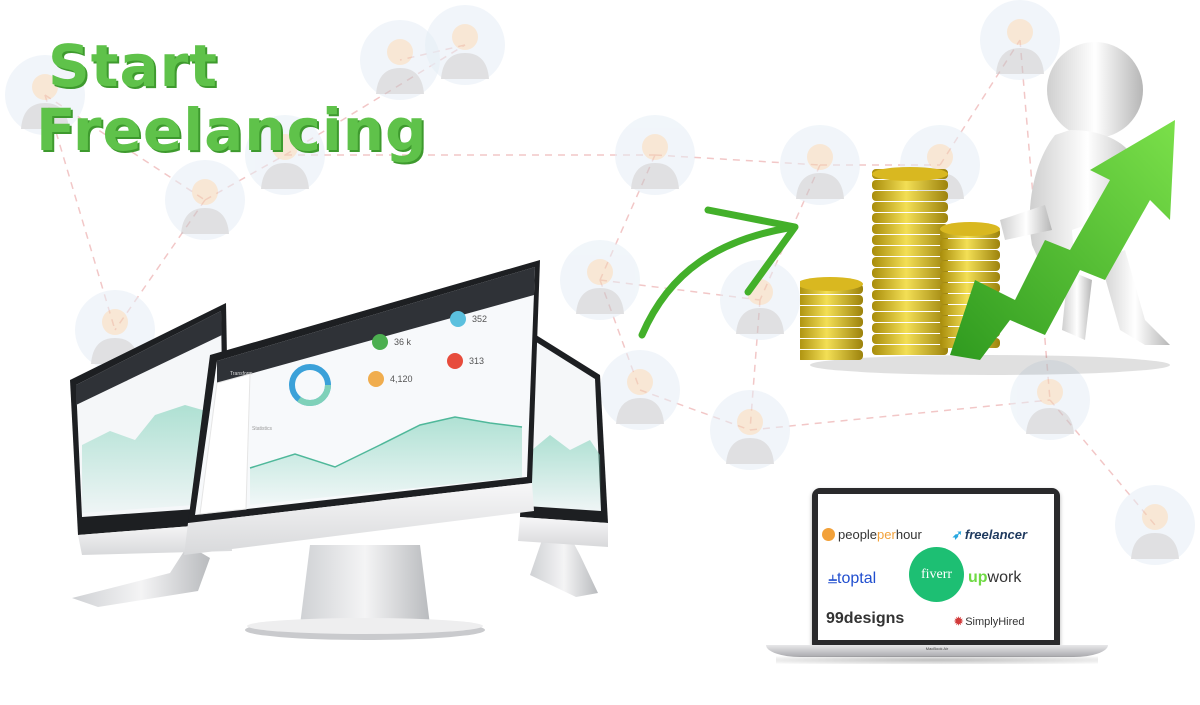 Image resolution: width=1200 pixels, height=705 pixels. Describe the element at coordinates (937, 660) in the screenshot. I see `laptop-shadow` at that location.